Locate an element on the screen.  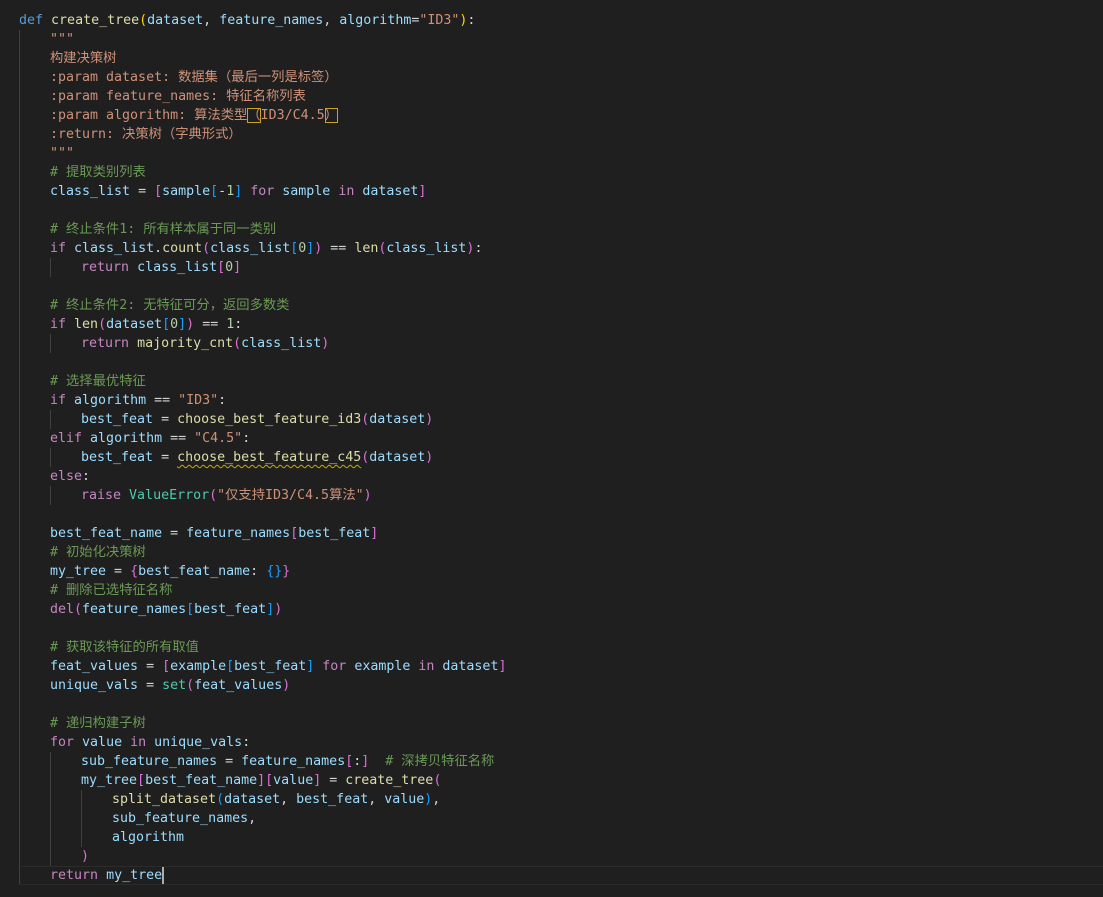
code-line: # 初始化决策树 is located at coordinates (98, 552).